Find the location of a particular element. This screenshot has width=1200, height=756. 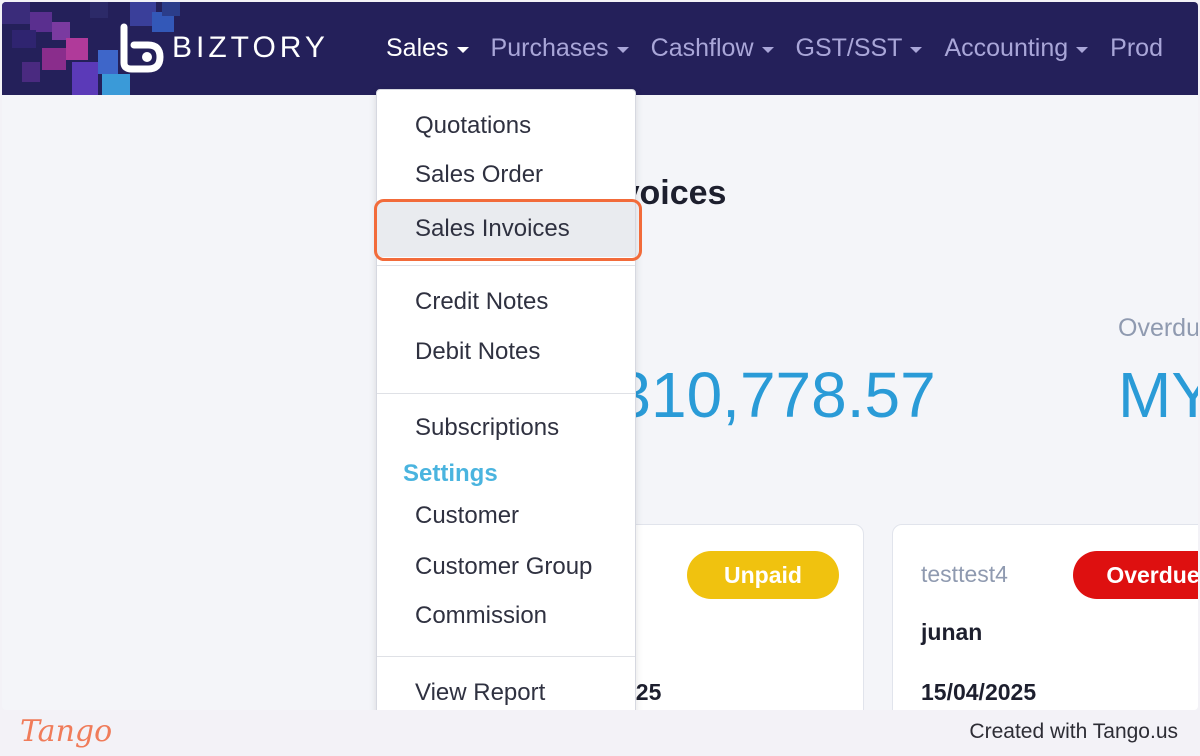

nav-cashflow: Cashflow is located at coordinates (712, 48).